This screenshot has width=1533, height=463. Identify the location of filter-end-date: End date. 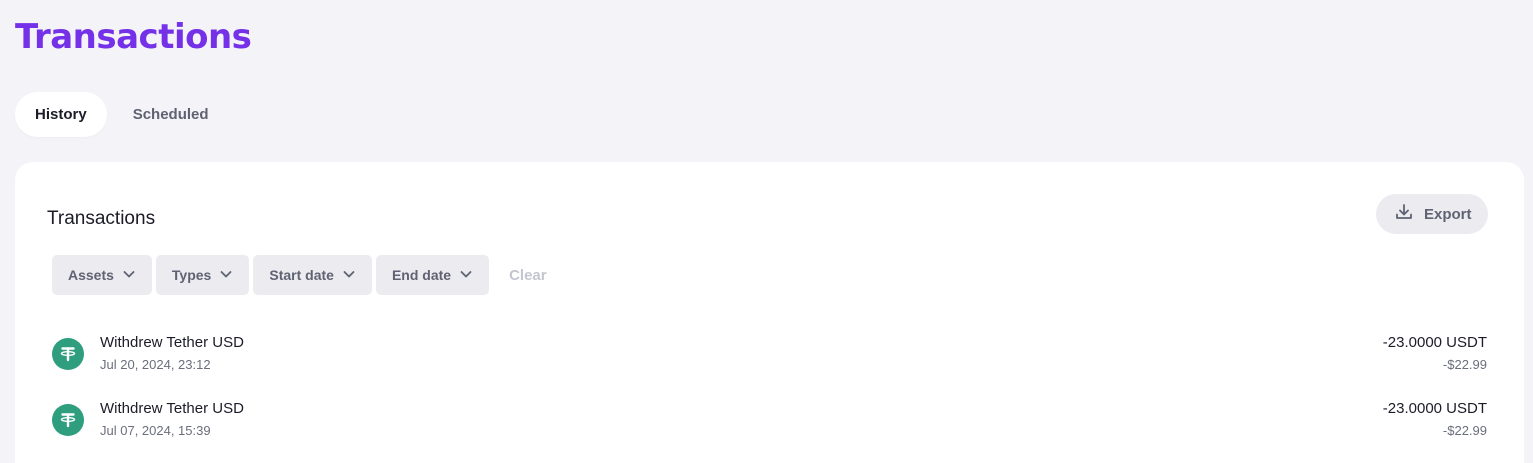
(432, 275).